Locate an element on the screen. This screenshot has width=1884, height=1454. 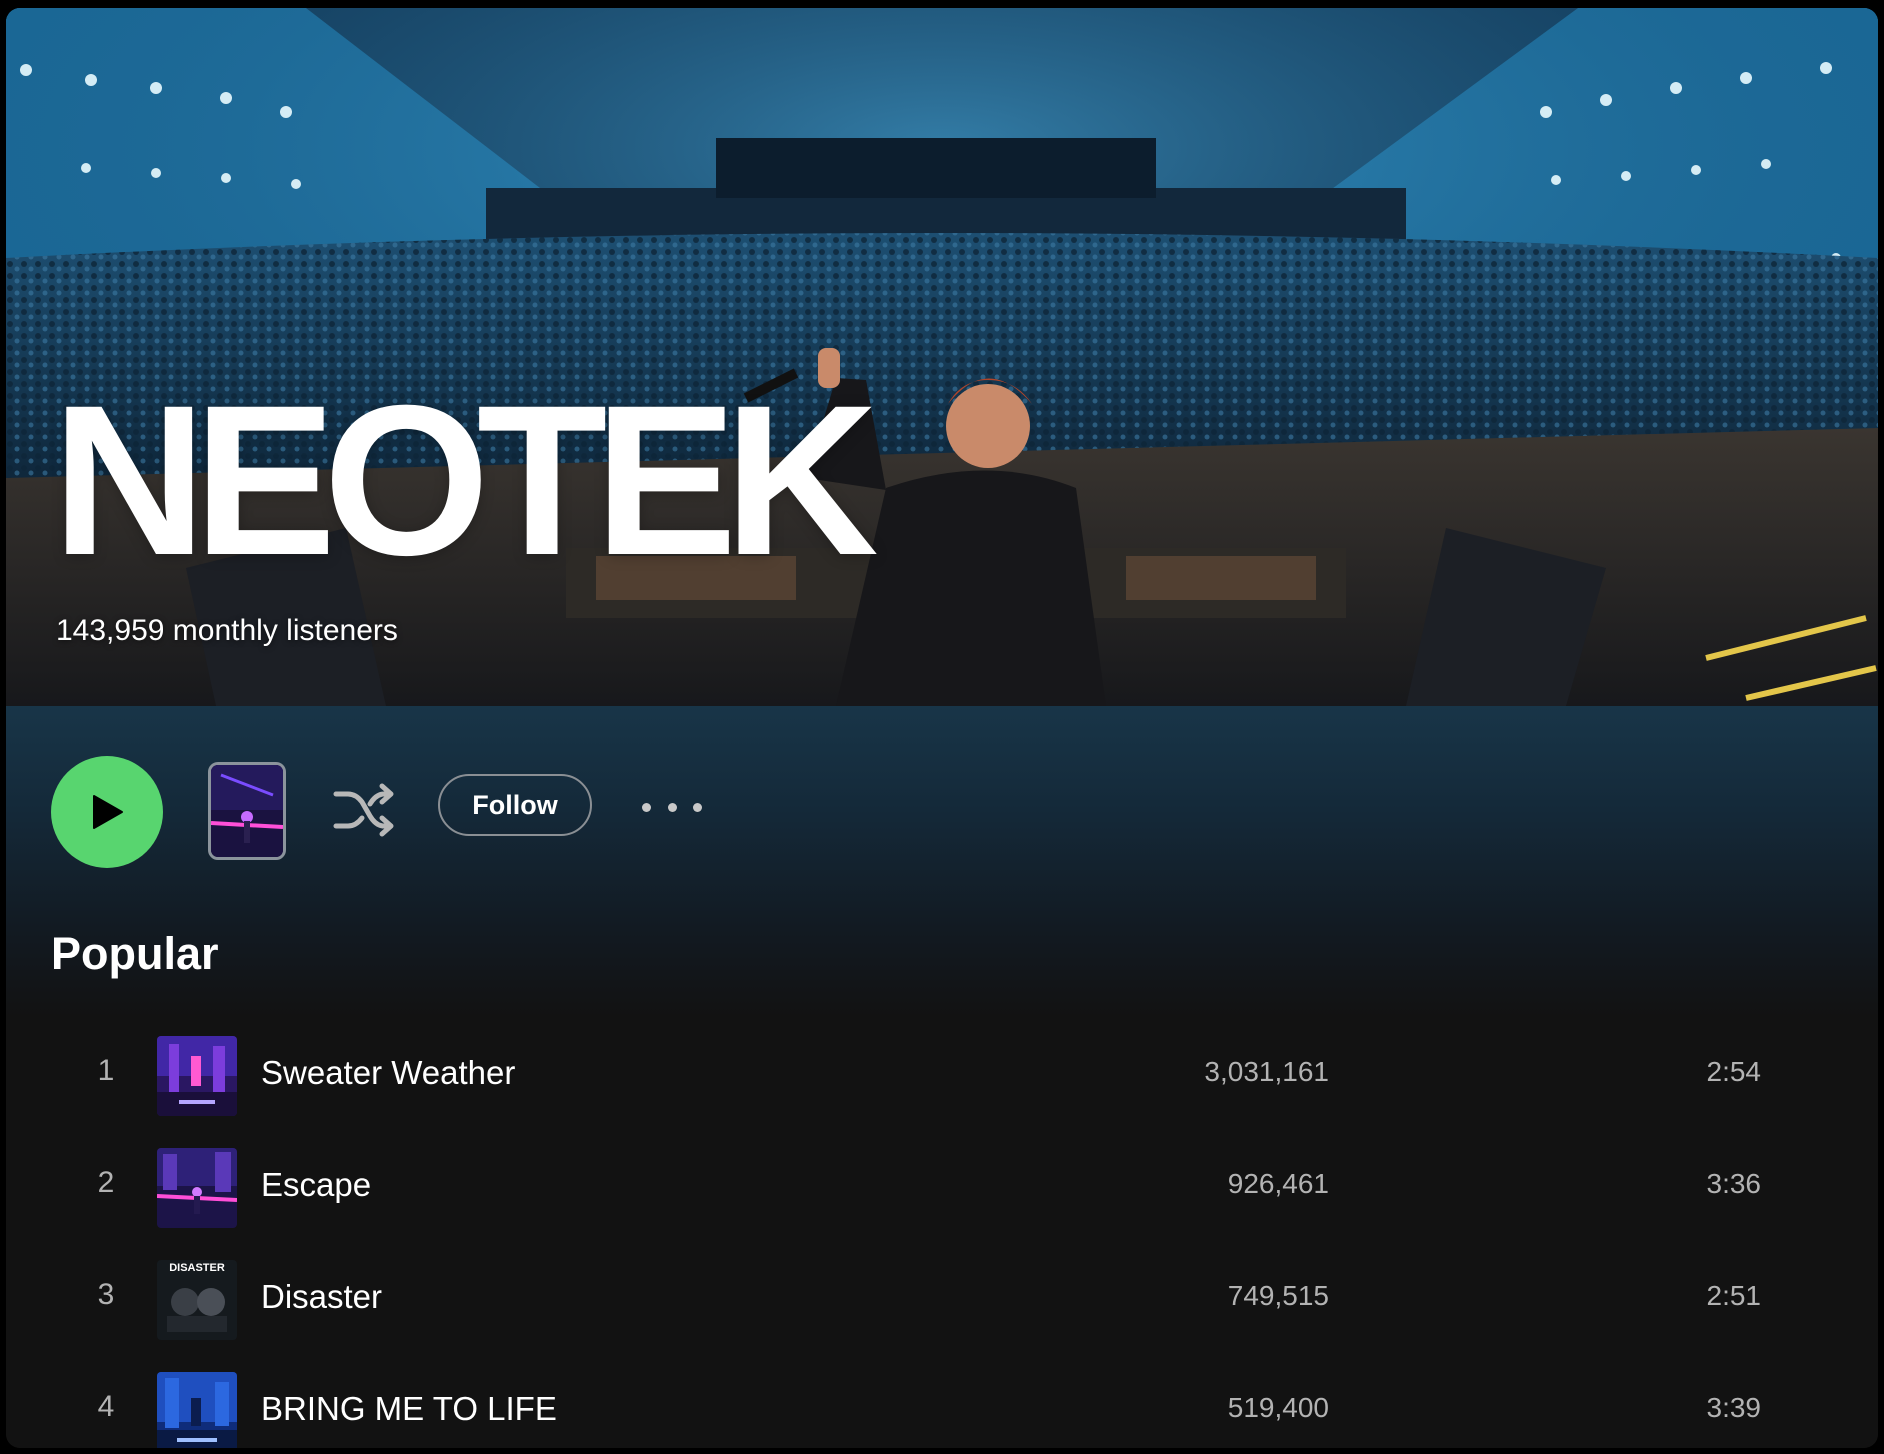
track-row: 3 DISASTER Disaster 749,515 2:51 is located at coordinates (906, 1300).